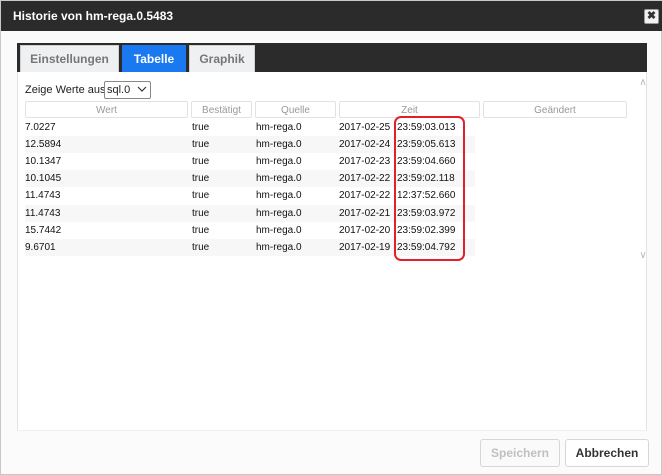 This screenshot has height=475, width=662. Describe the element at coordinates (119, 90) in the screenshot. I see `source-select-value: sql.0` at that location.